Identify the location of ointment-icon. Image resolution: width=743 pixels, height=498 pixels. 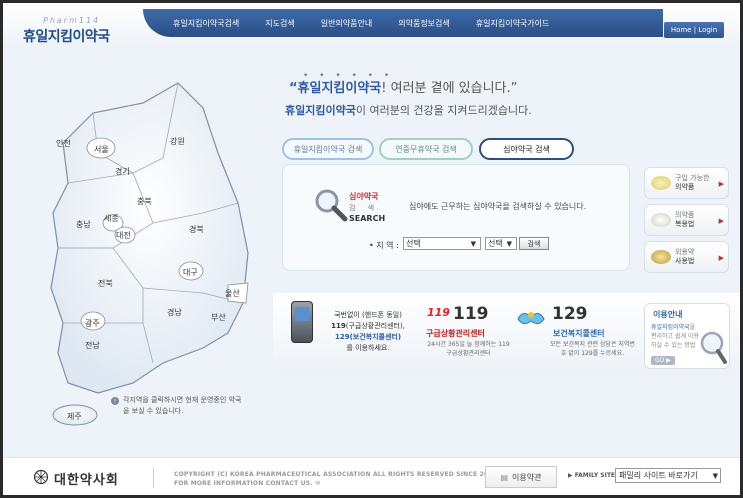
(661, 257).